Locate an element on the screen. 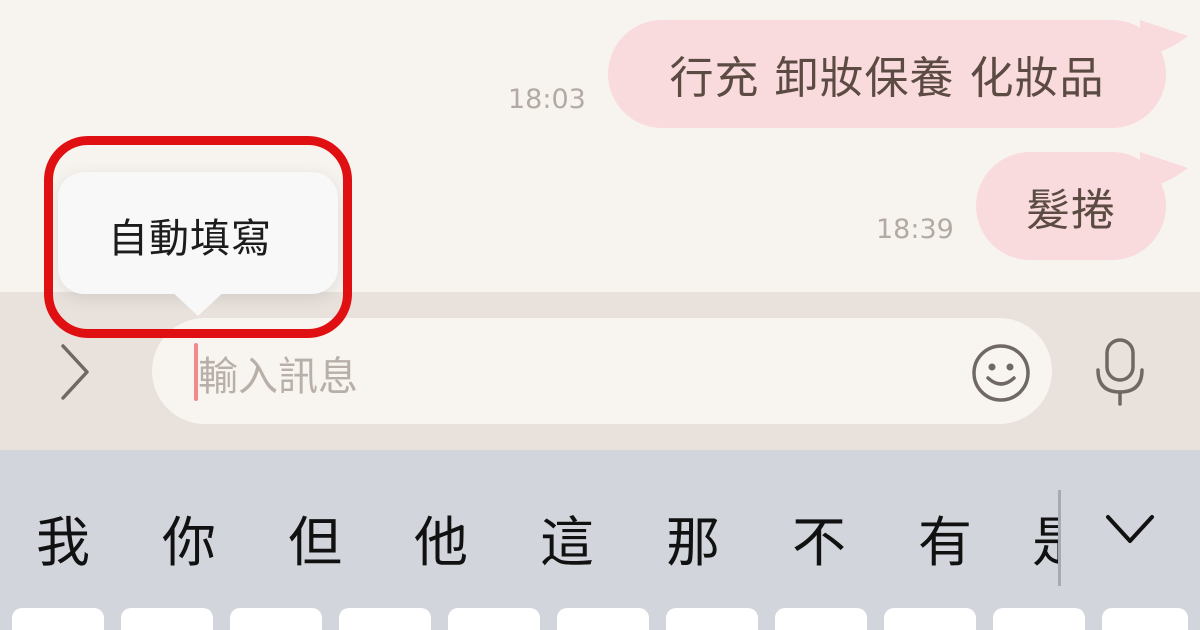 The height and width of the screenshot is (630, 1200). chevron-right-icon is located at coordinates (75, 372).